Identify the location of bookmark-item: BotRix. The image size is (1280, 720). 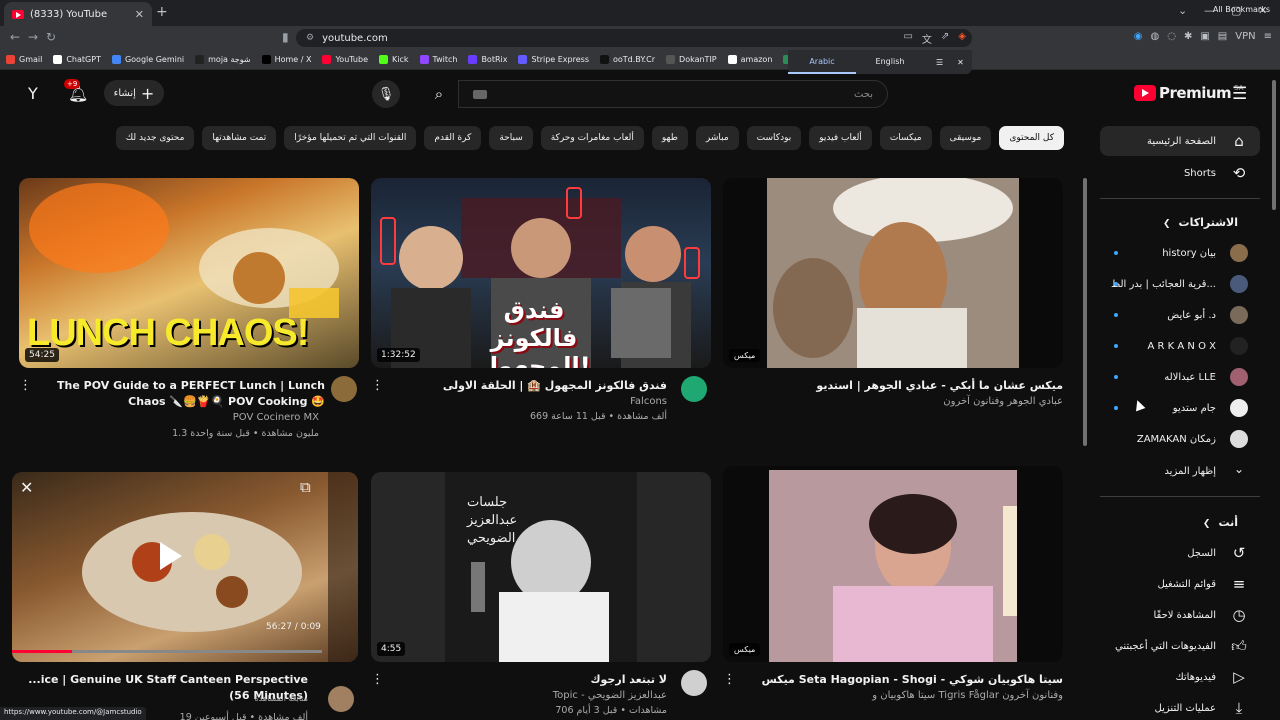
(487, 59).